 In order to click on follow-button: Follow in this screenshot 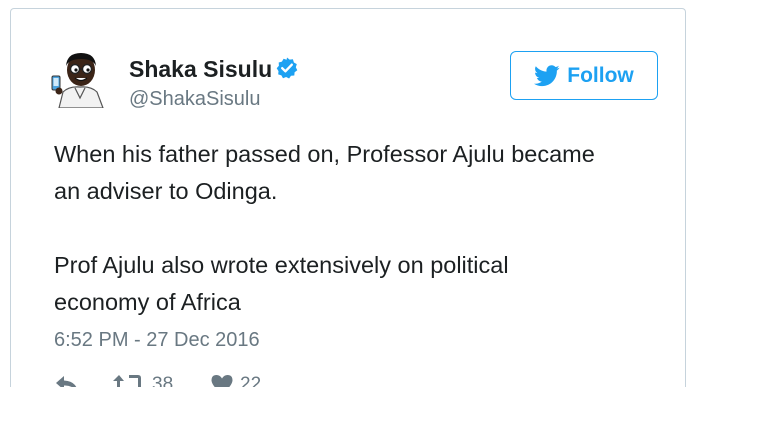, I will do `click(584, 75)`.